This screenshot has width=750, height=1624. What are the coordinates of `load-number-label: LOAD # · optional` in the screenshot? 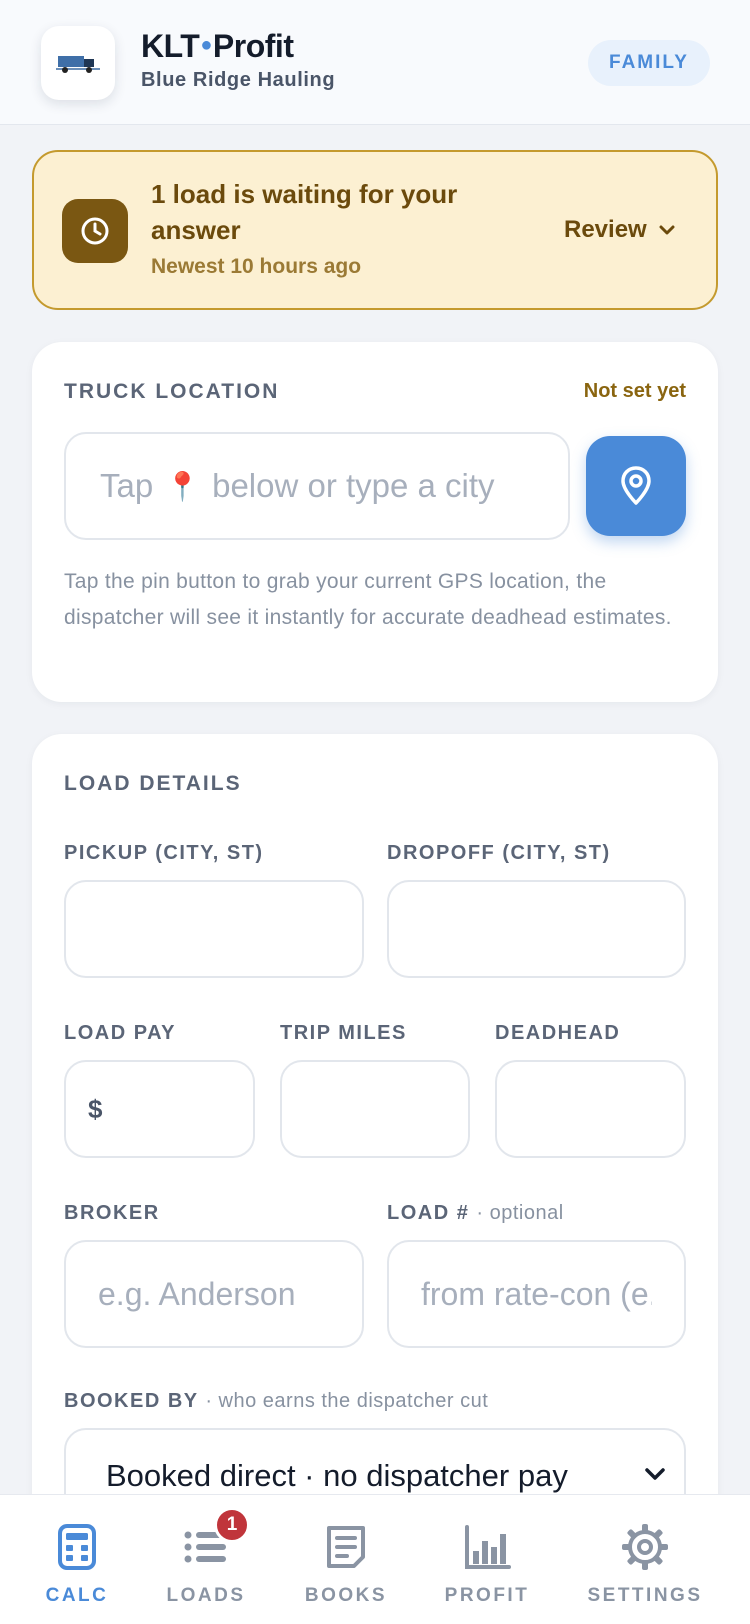 It's located at (475, 1213).